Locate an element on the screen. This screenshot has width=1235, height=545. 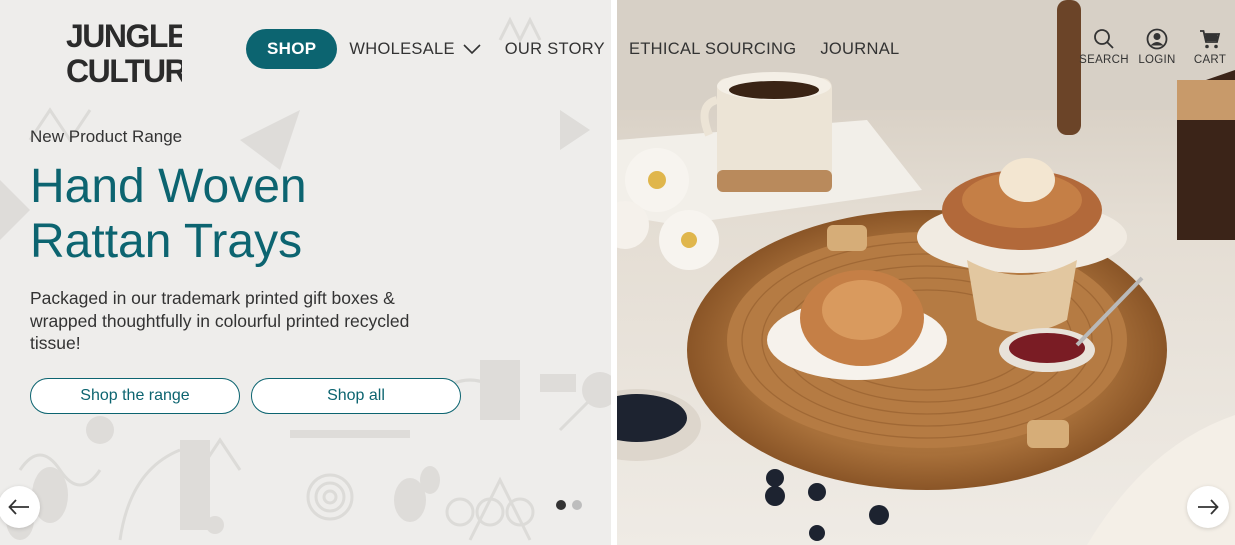
logo-text-jungle: JUNGLE is located at coordinates (124, 36).